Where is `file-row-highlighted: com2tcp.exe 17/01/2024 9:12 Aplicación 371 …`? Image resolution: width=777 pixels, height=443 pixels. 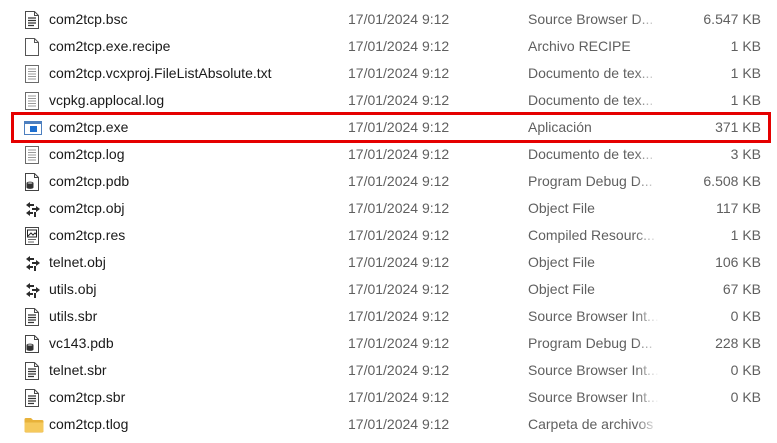 file-row-highlighted: com2tcp.exe 17/01/2024 9:12 Aplicación 371 … is located at coordinates (391, 127).